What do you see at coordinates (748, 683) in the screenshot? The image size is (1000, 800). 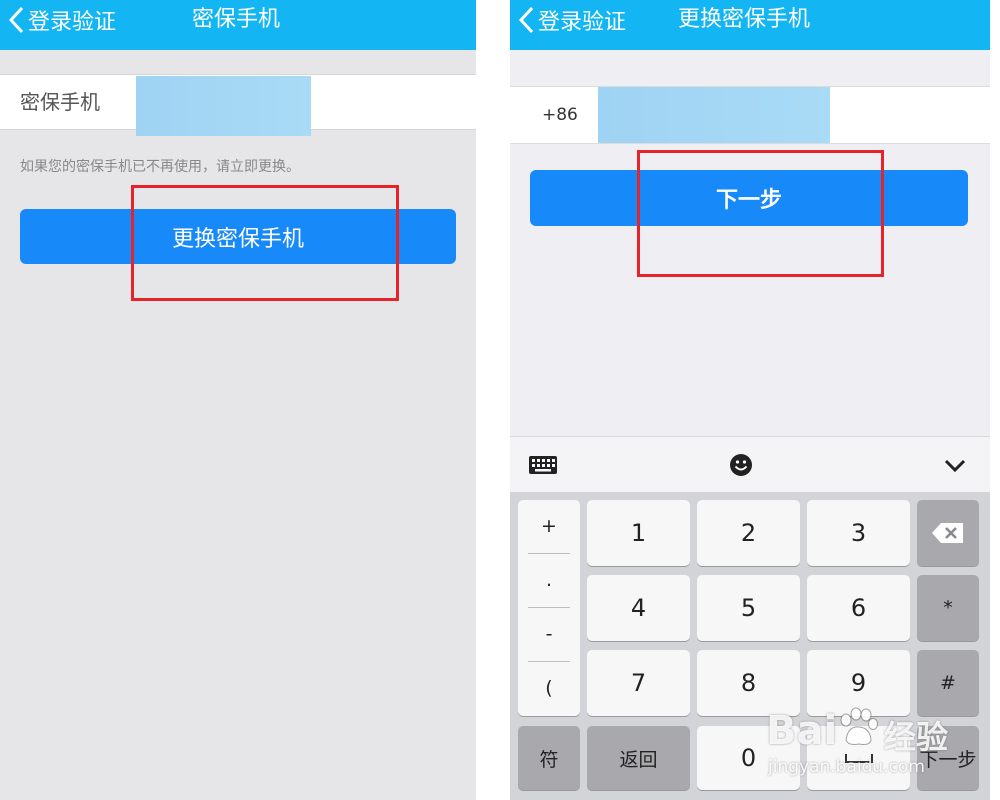 I see `key-8: 8` at bounding box center [748, 683].